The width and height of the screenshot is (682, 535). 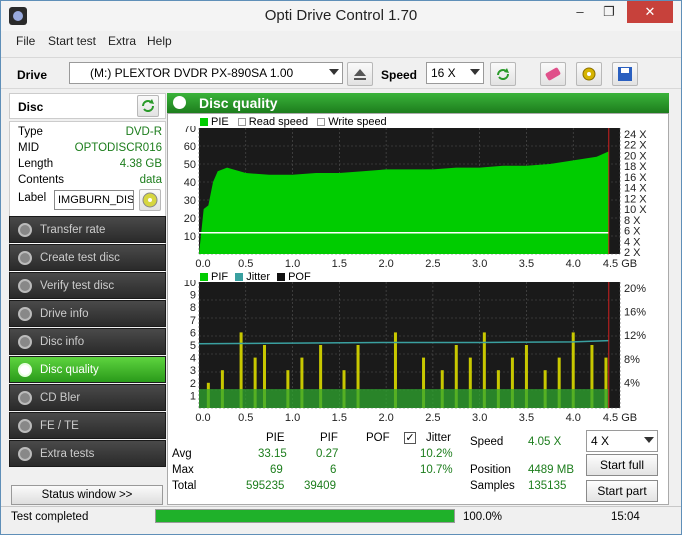 What do you see at coordinates (455, 73) in the screenshot?
I see `speed-select: 16 X` at bounding box center [455, 73].